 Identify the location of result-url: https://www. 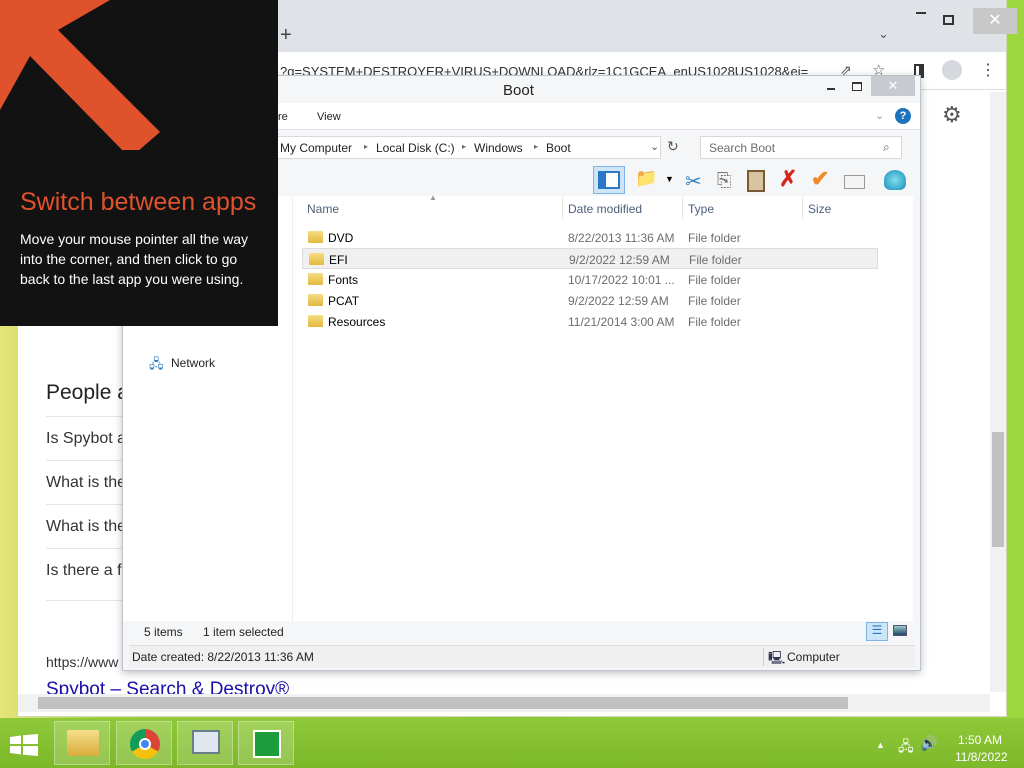
(82, 662).